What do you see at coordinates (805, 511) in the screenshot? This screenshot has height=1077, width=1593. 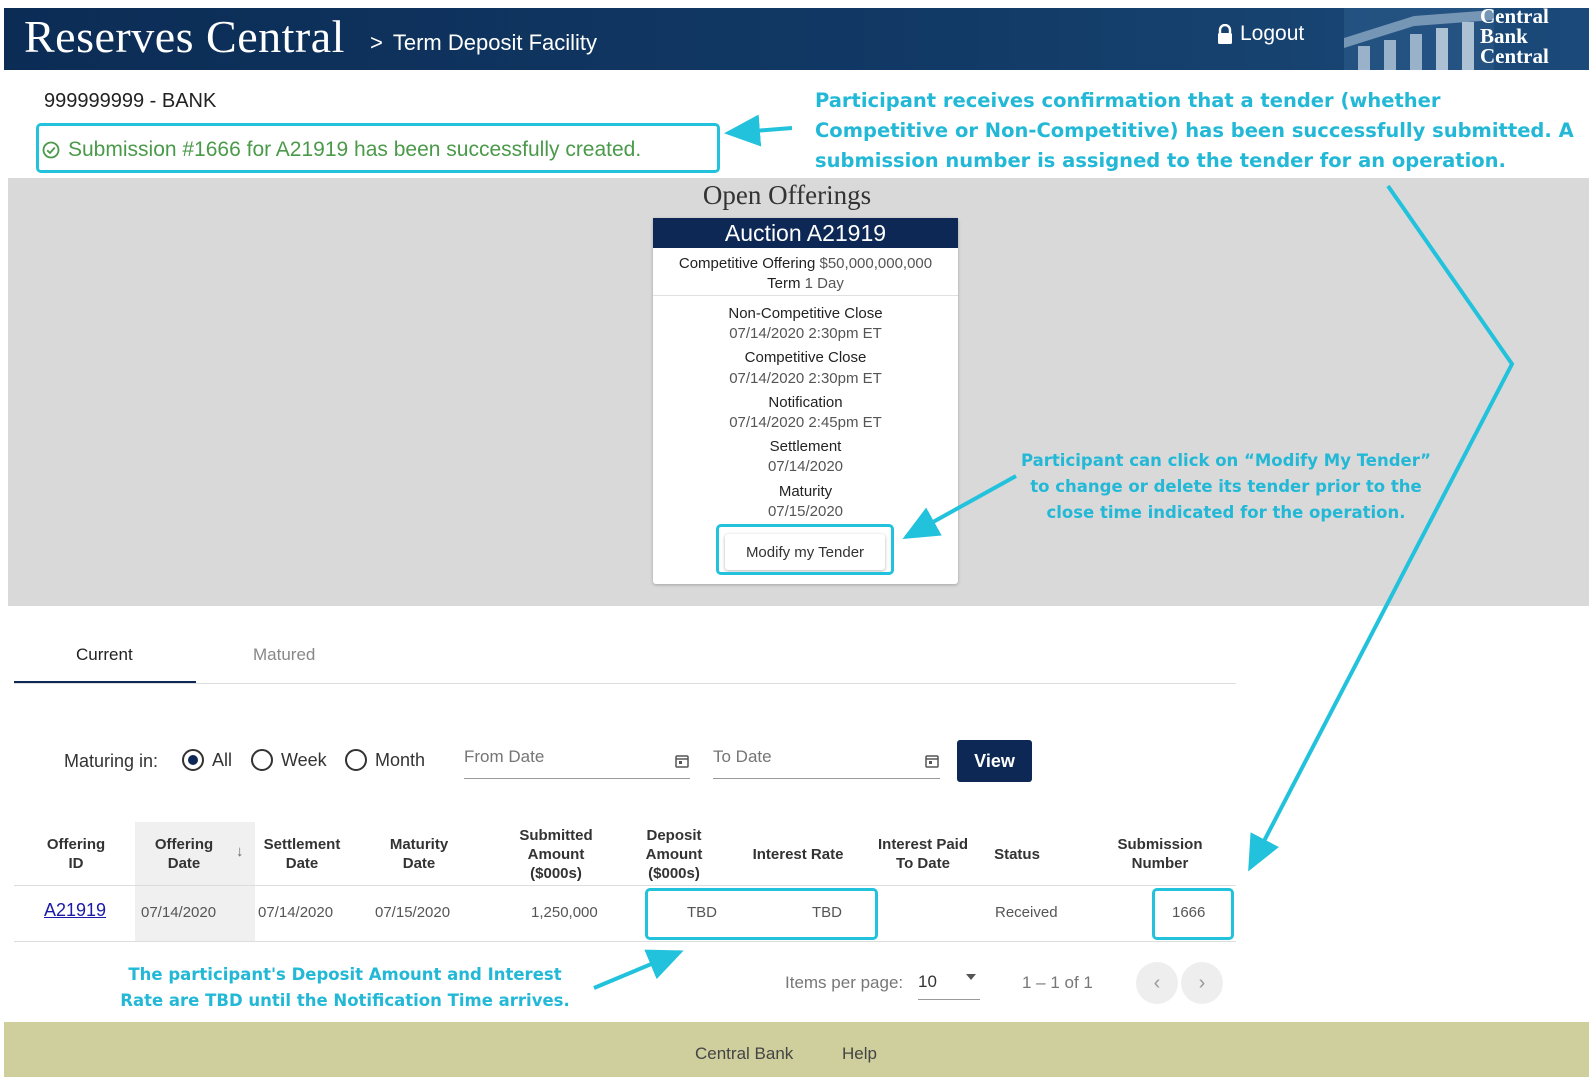 I see `schedule-value: 07/15/2020` at bounding box center [805, 511].